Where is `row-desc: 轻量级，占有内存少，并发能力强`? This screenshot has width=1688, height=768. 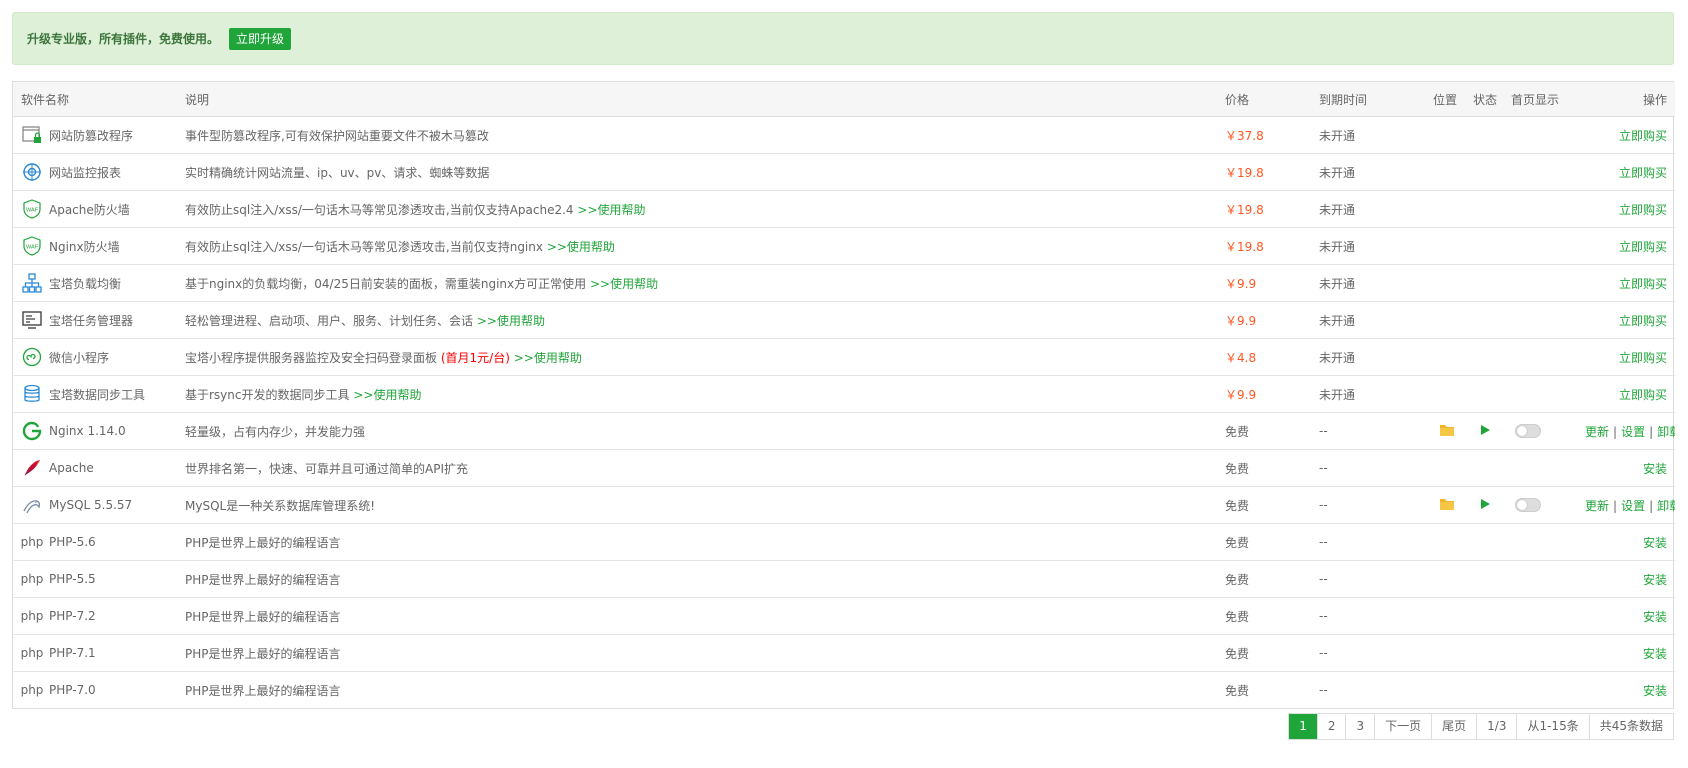 row-desc: 轻量级，占有内存少，并发能力强 is located at coordinates (697, 431).